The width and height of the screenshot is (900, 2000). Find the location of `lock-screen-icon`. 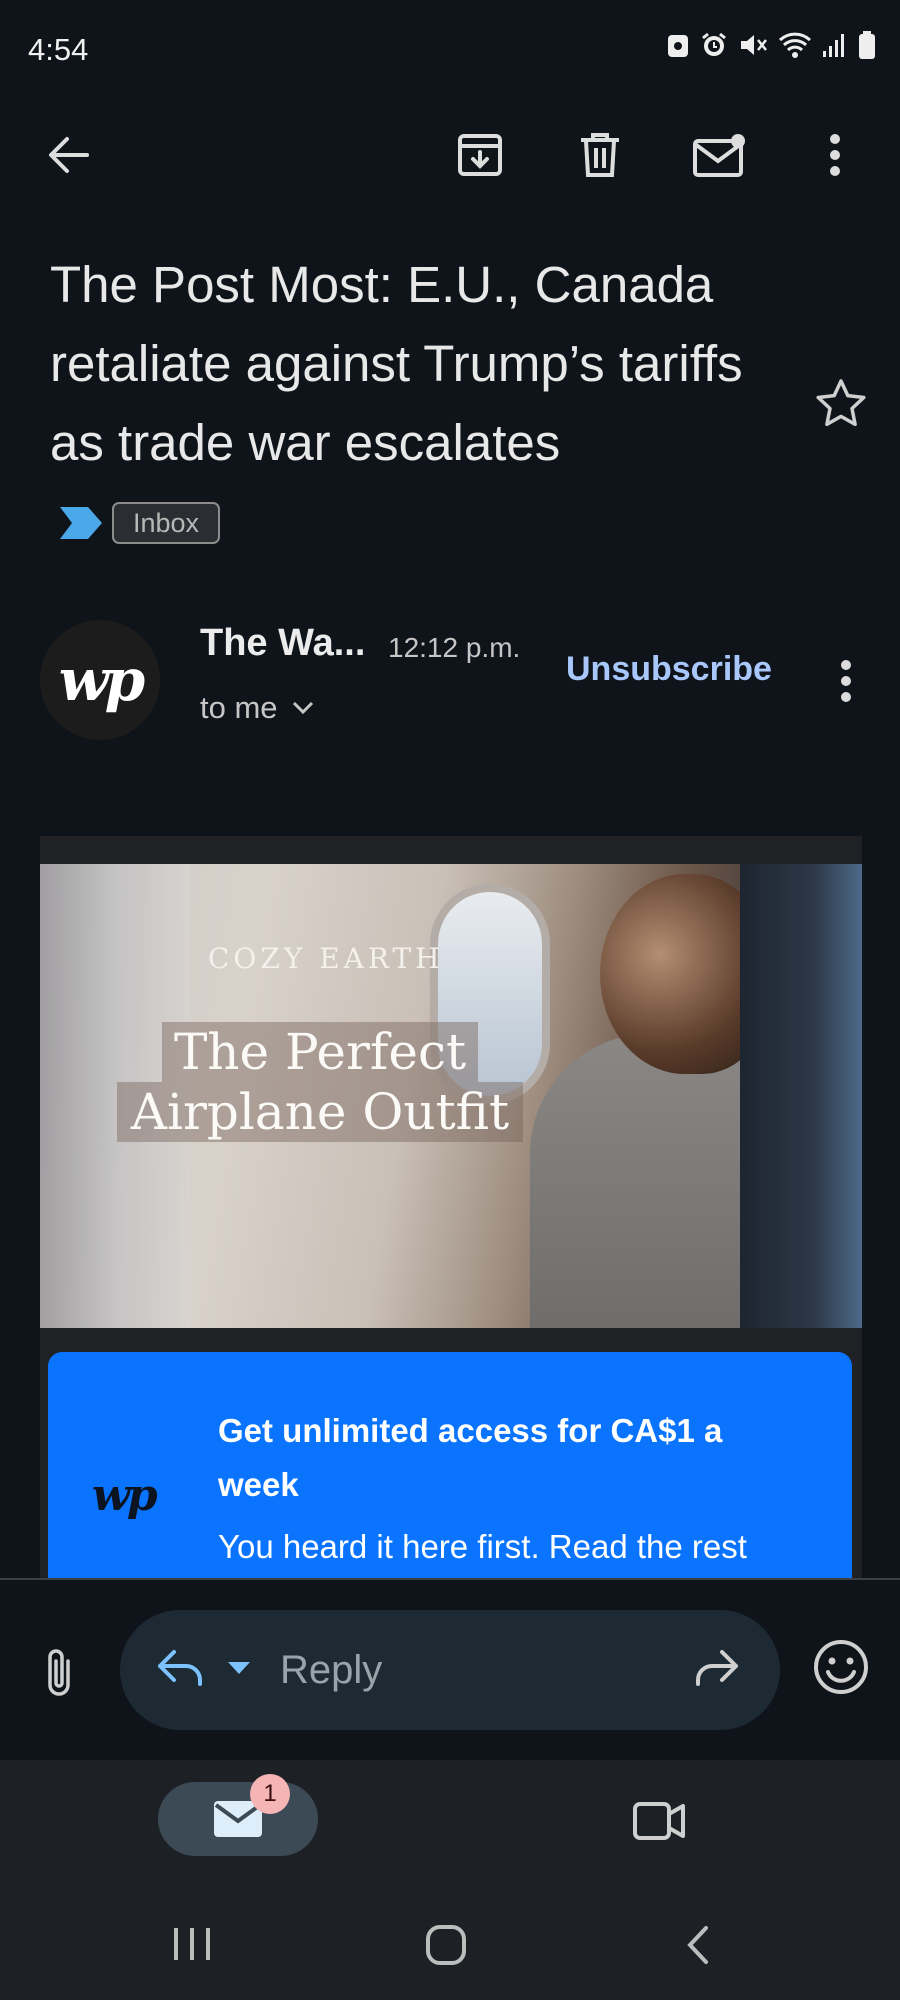

lock-screen-icon is located at coordinates (678, 46).